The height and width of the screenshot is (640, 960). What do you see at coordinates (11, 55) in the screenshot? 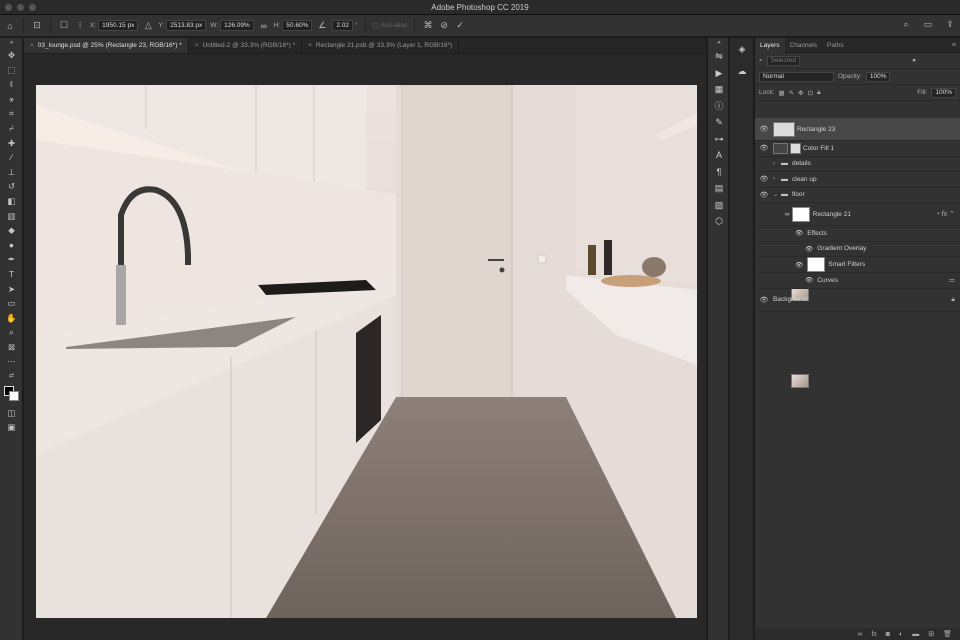
I see `move-tool-icon: ✥` at bounding box center [11, 55].